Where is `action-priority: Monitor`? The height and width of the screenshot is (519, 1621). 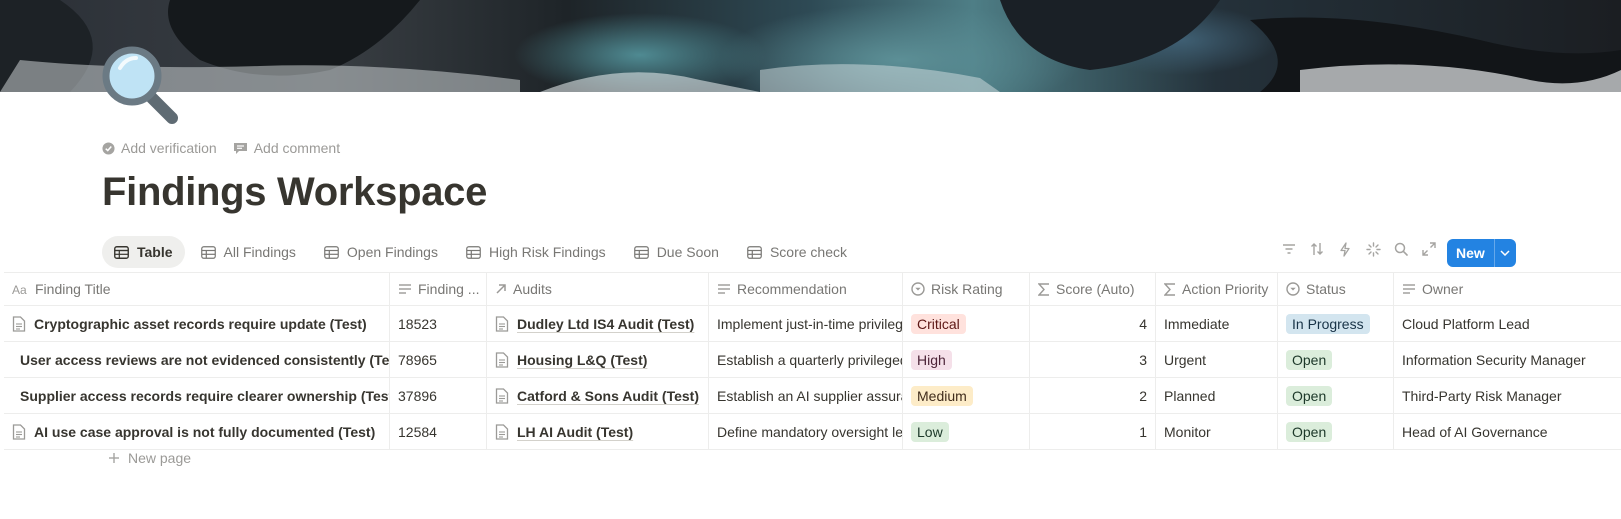
action-priority: Monitor is located at coordinates (1187, 431).